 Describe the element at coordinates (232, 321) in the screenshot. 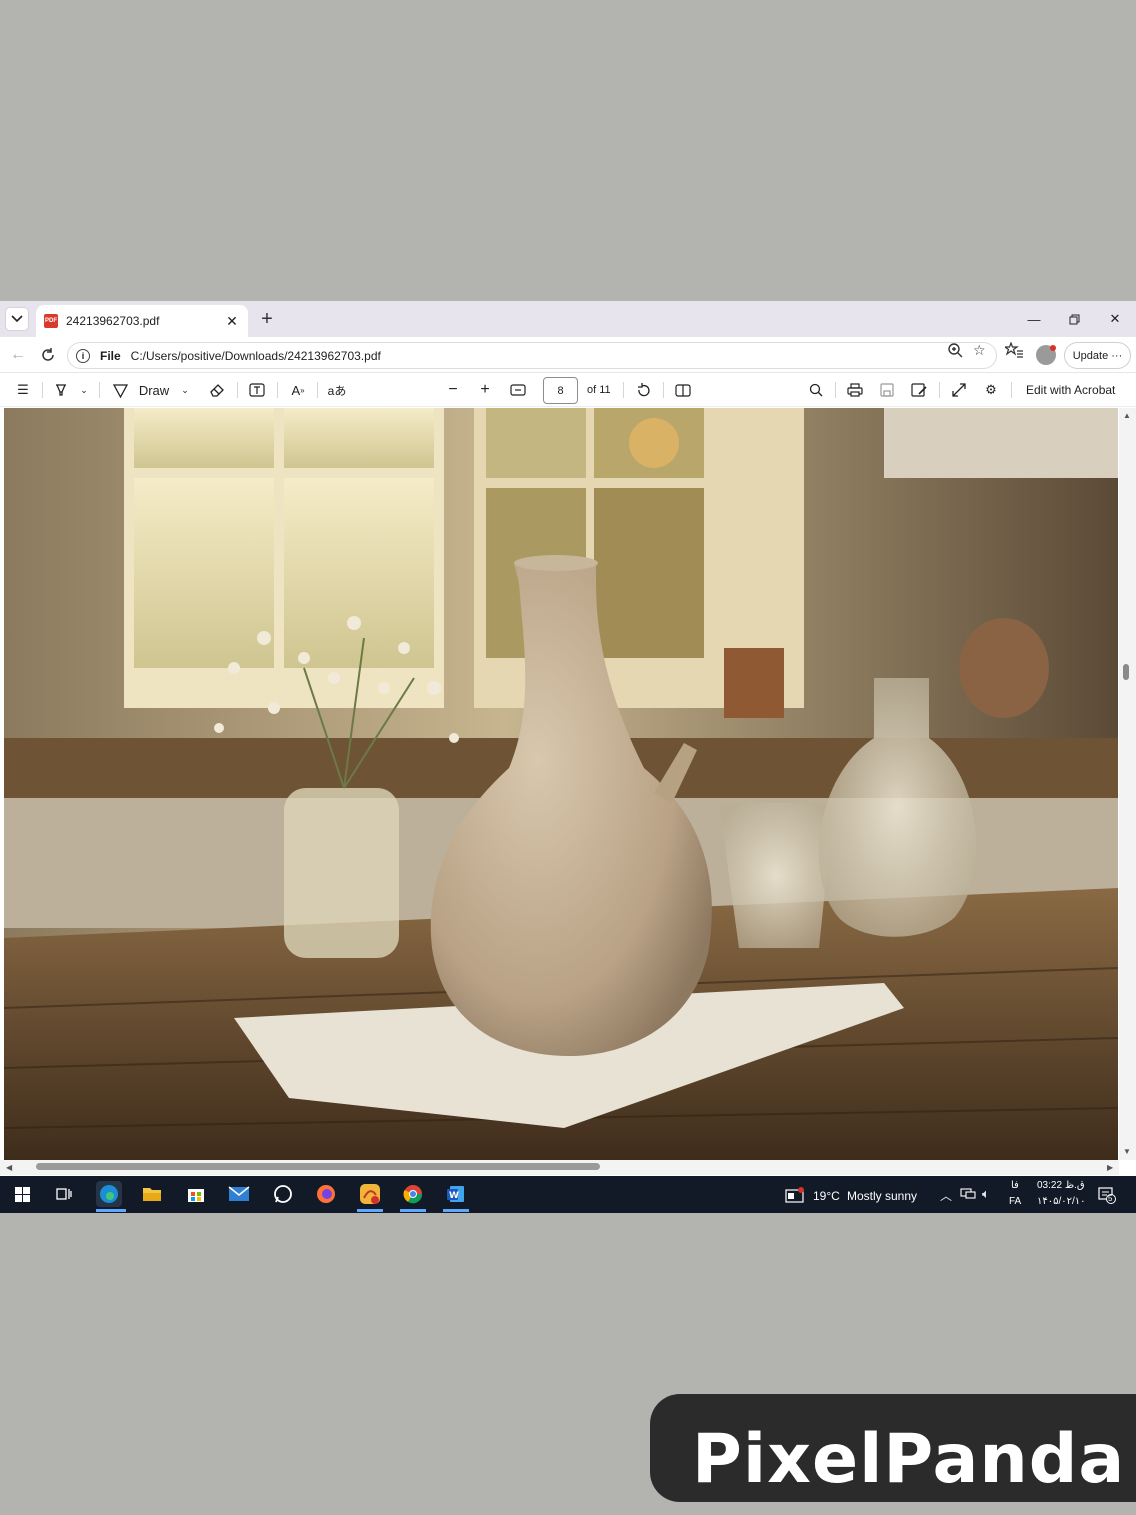

I see `close-tab-icon: ✕` at that location.